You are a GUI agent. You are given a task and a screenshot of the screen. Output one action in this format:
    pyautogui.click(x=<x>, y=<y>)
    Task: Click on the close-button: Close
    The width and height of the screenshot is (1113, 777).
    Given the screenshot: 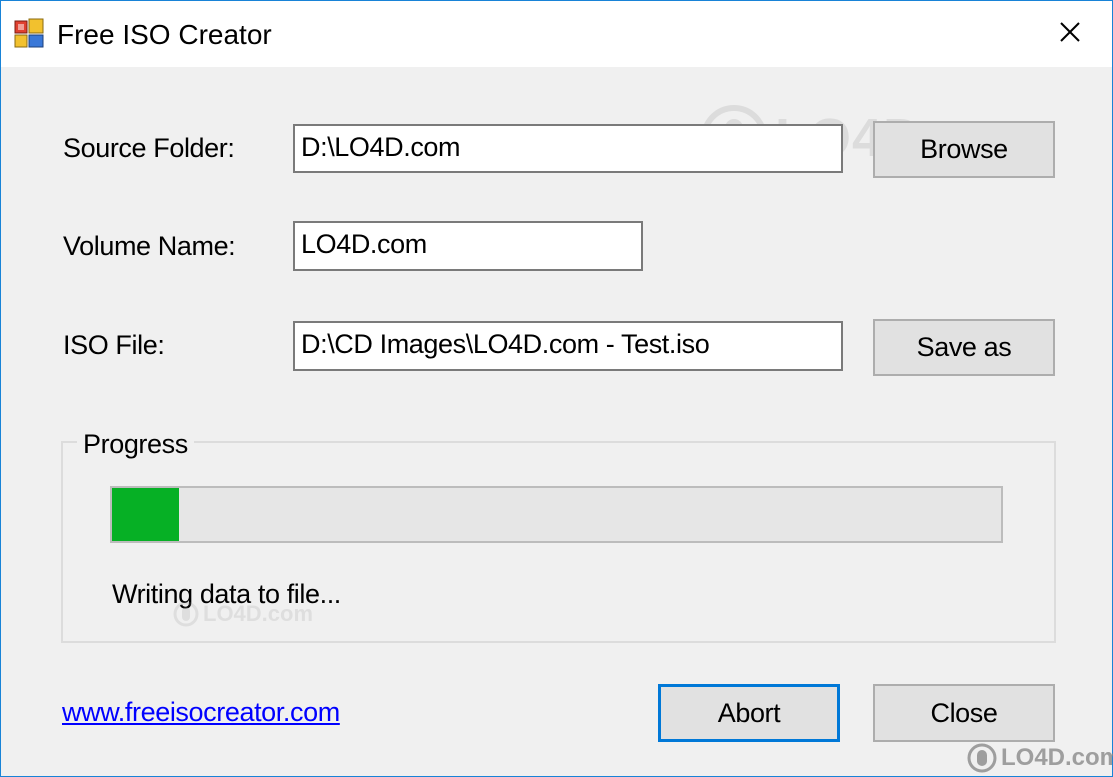 What is the action you would take?
    pyautogui.click(x=964, y=713)
    